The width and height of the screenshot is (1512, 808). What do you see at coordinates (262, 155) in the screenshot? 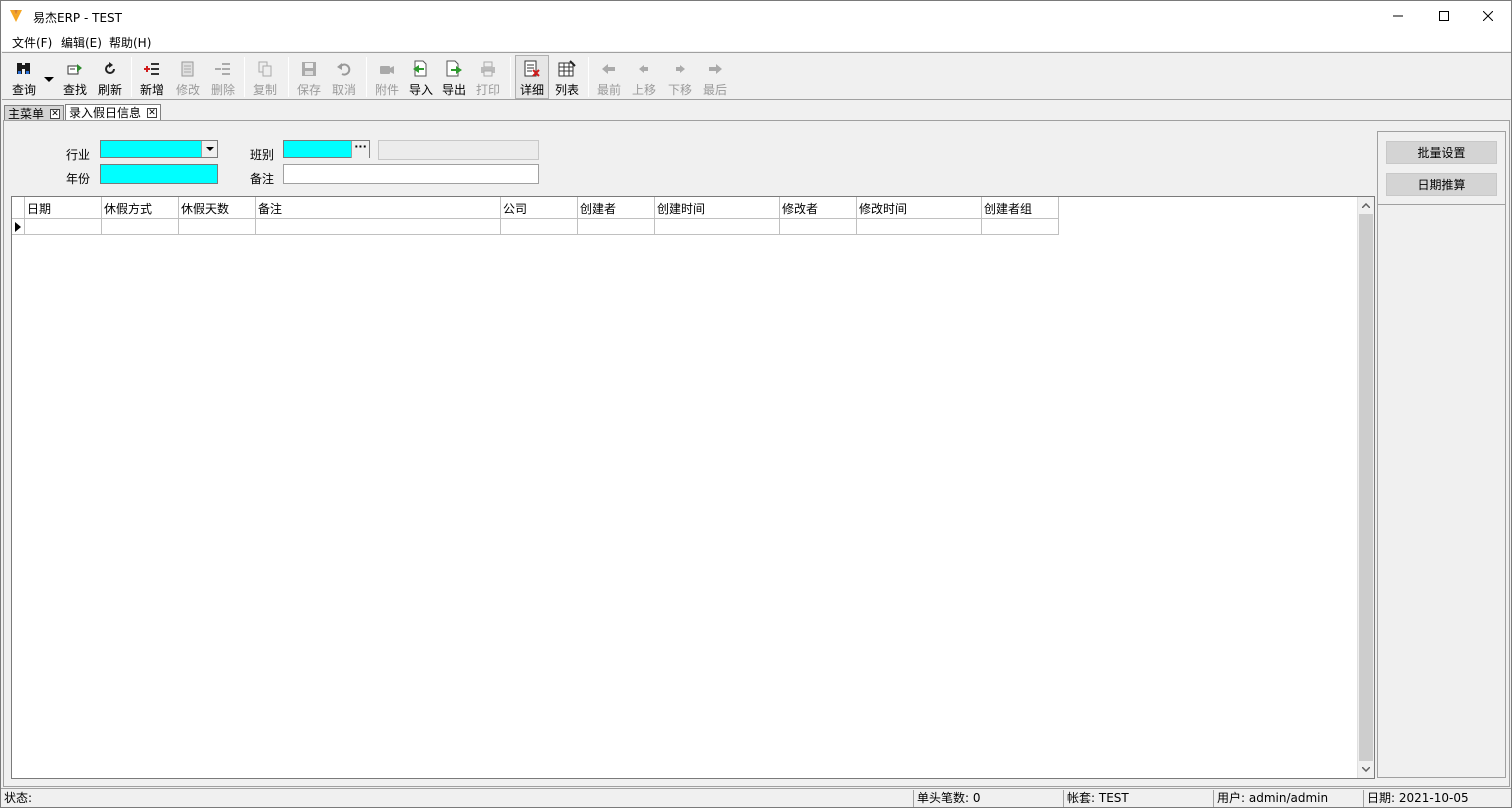
I see `shift-label: 班别` at bounding box center [262, 155].